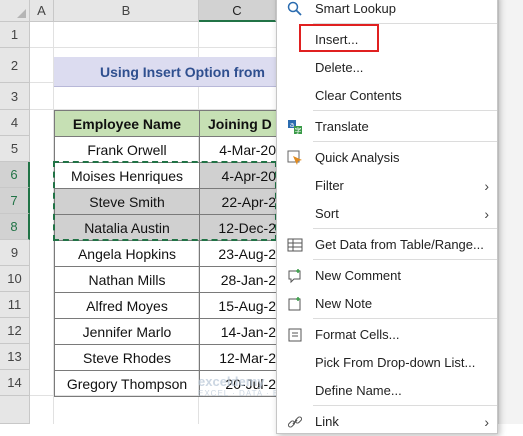 The width and height of the screenshot is (523, 436). Describe the element at coordinates (237, 11) in the screenshot. I see `column-header-c: C` at that location.